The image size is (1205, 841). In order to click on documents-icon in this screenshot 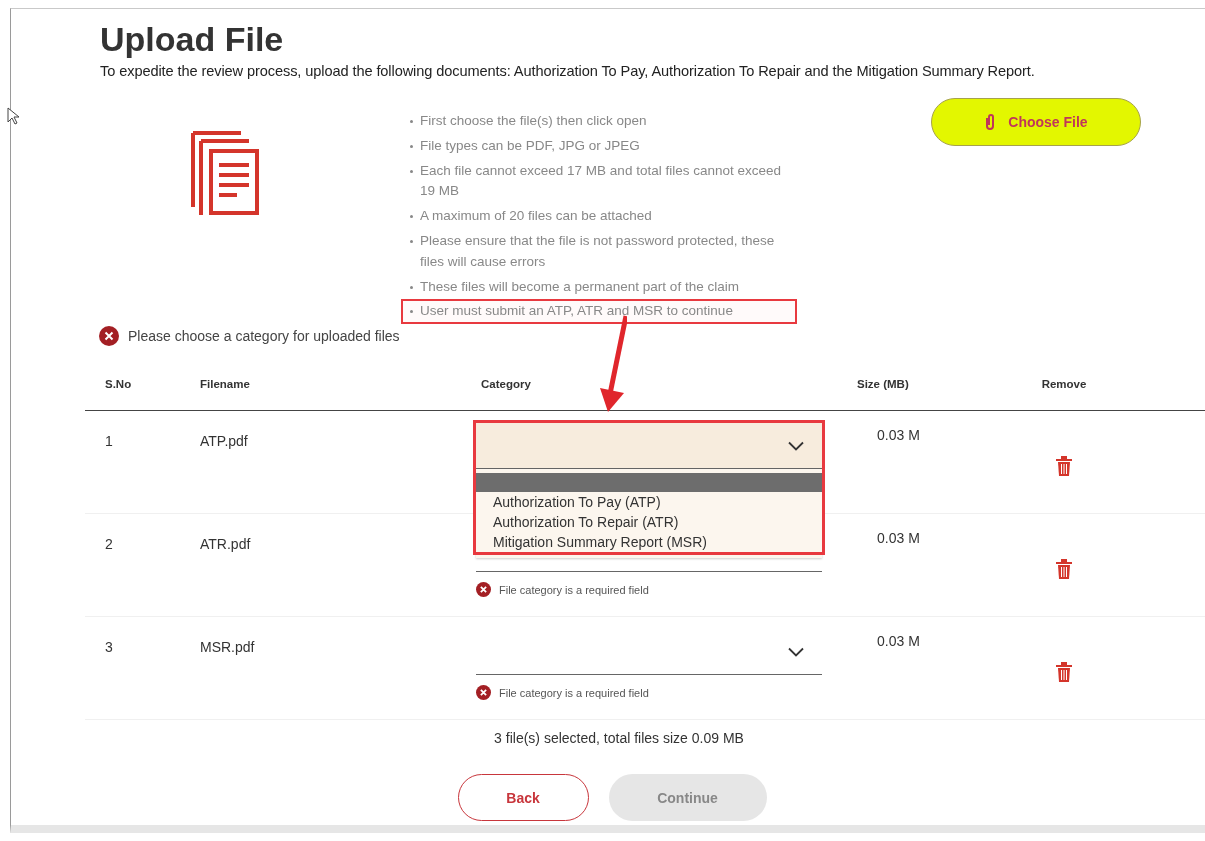, I will do `click(226, 174)`.